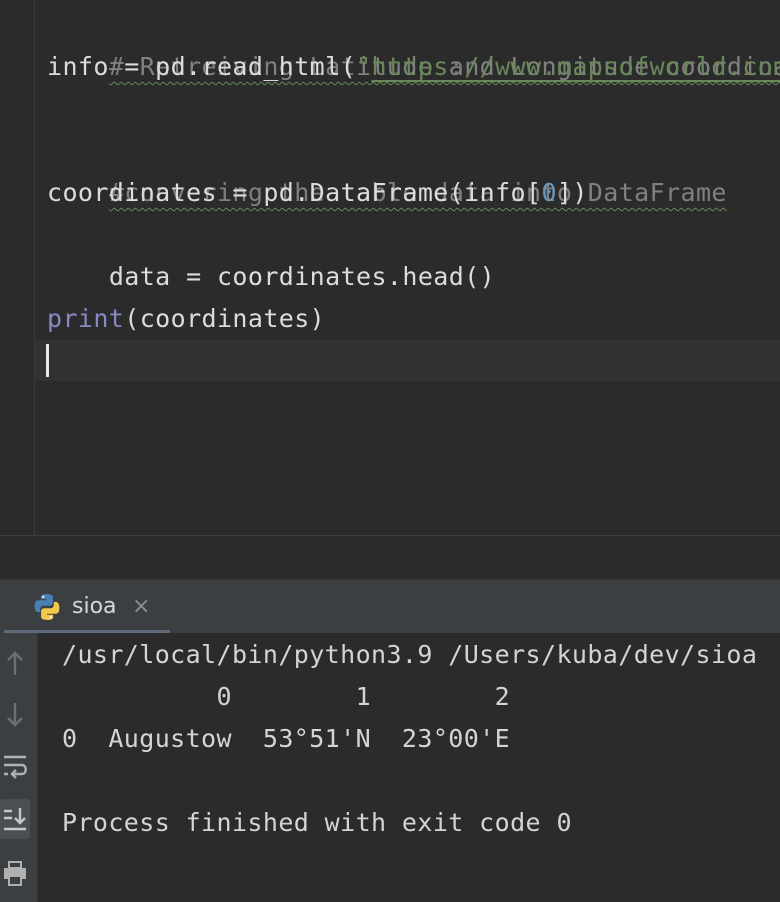  I want to click on string-quote: ", so click(364, 66).